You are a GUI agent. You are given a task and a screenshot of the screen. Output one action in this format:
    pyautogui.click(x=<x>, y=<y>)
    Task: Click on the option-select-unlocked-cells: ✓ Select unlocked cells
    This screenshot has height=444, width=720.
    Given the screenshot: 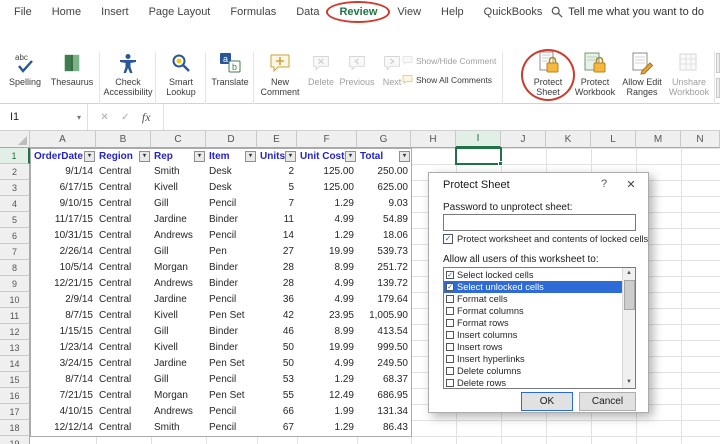 What is the action you would take?
    pyautogui.click(x=533, y=287)
    